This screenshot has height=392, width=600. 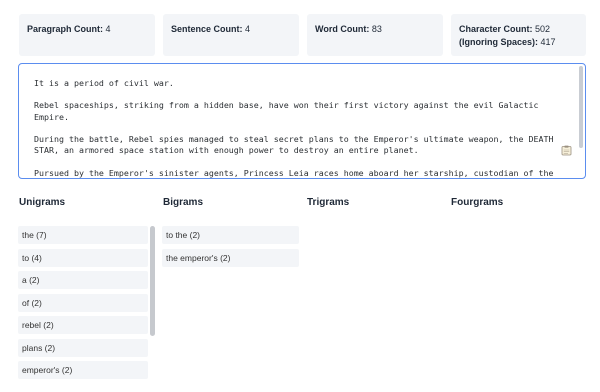 I want to click on fourgrams-heading: Fourgrams, so click(x=477, y=202).